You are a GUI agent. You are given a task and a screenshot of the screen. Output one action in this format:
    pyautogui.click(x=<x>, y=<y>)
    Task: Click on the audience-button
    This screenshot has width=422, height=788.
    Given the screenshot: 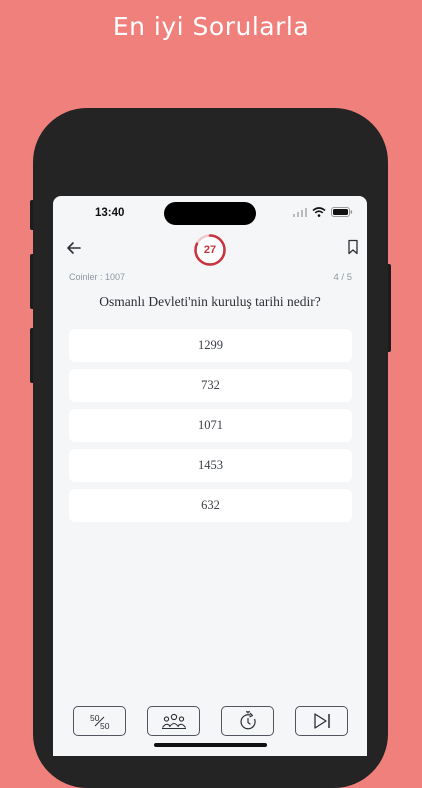 What is the action you would take?
    pyautogui.click(x=173, y=721)
    